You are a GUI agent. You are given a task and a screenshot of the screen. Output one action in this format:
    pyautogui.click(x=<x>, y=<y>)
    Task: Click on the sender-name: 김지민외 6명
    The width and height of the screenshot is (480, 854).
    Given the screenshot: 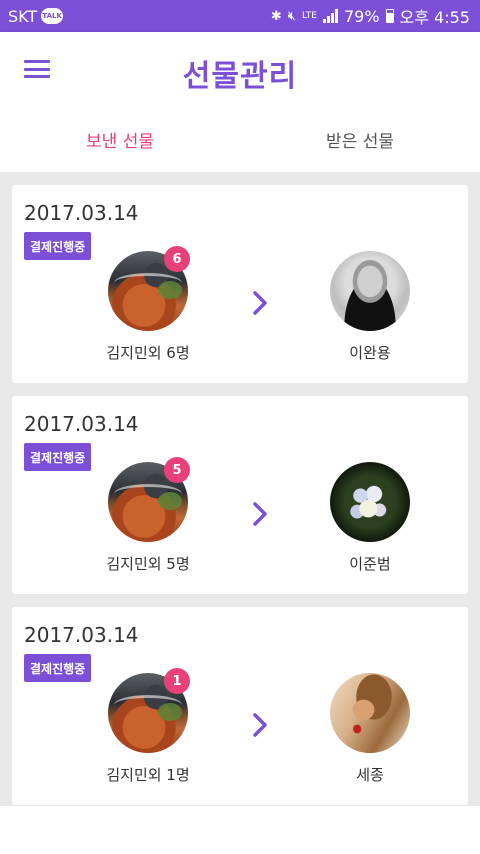 What is the action you would take?
    pyautogui.click(x=148, y=353)
    